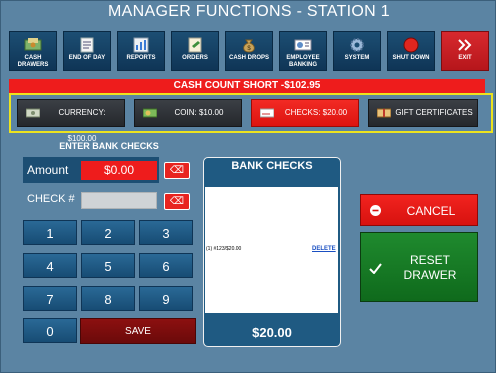 This screenshot has width=500, height=377. Describe the element at coordinates (195, 45) in the screenshot. I see `orders-icon` at that location.